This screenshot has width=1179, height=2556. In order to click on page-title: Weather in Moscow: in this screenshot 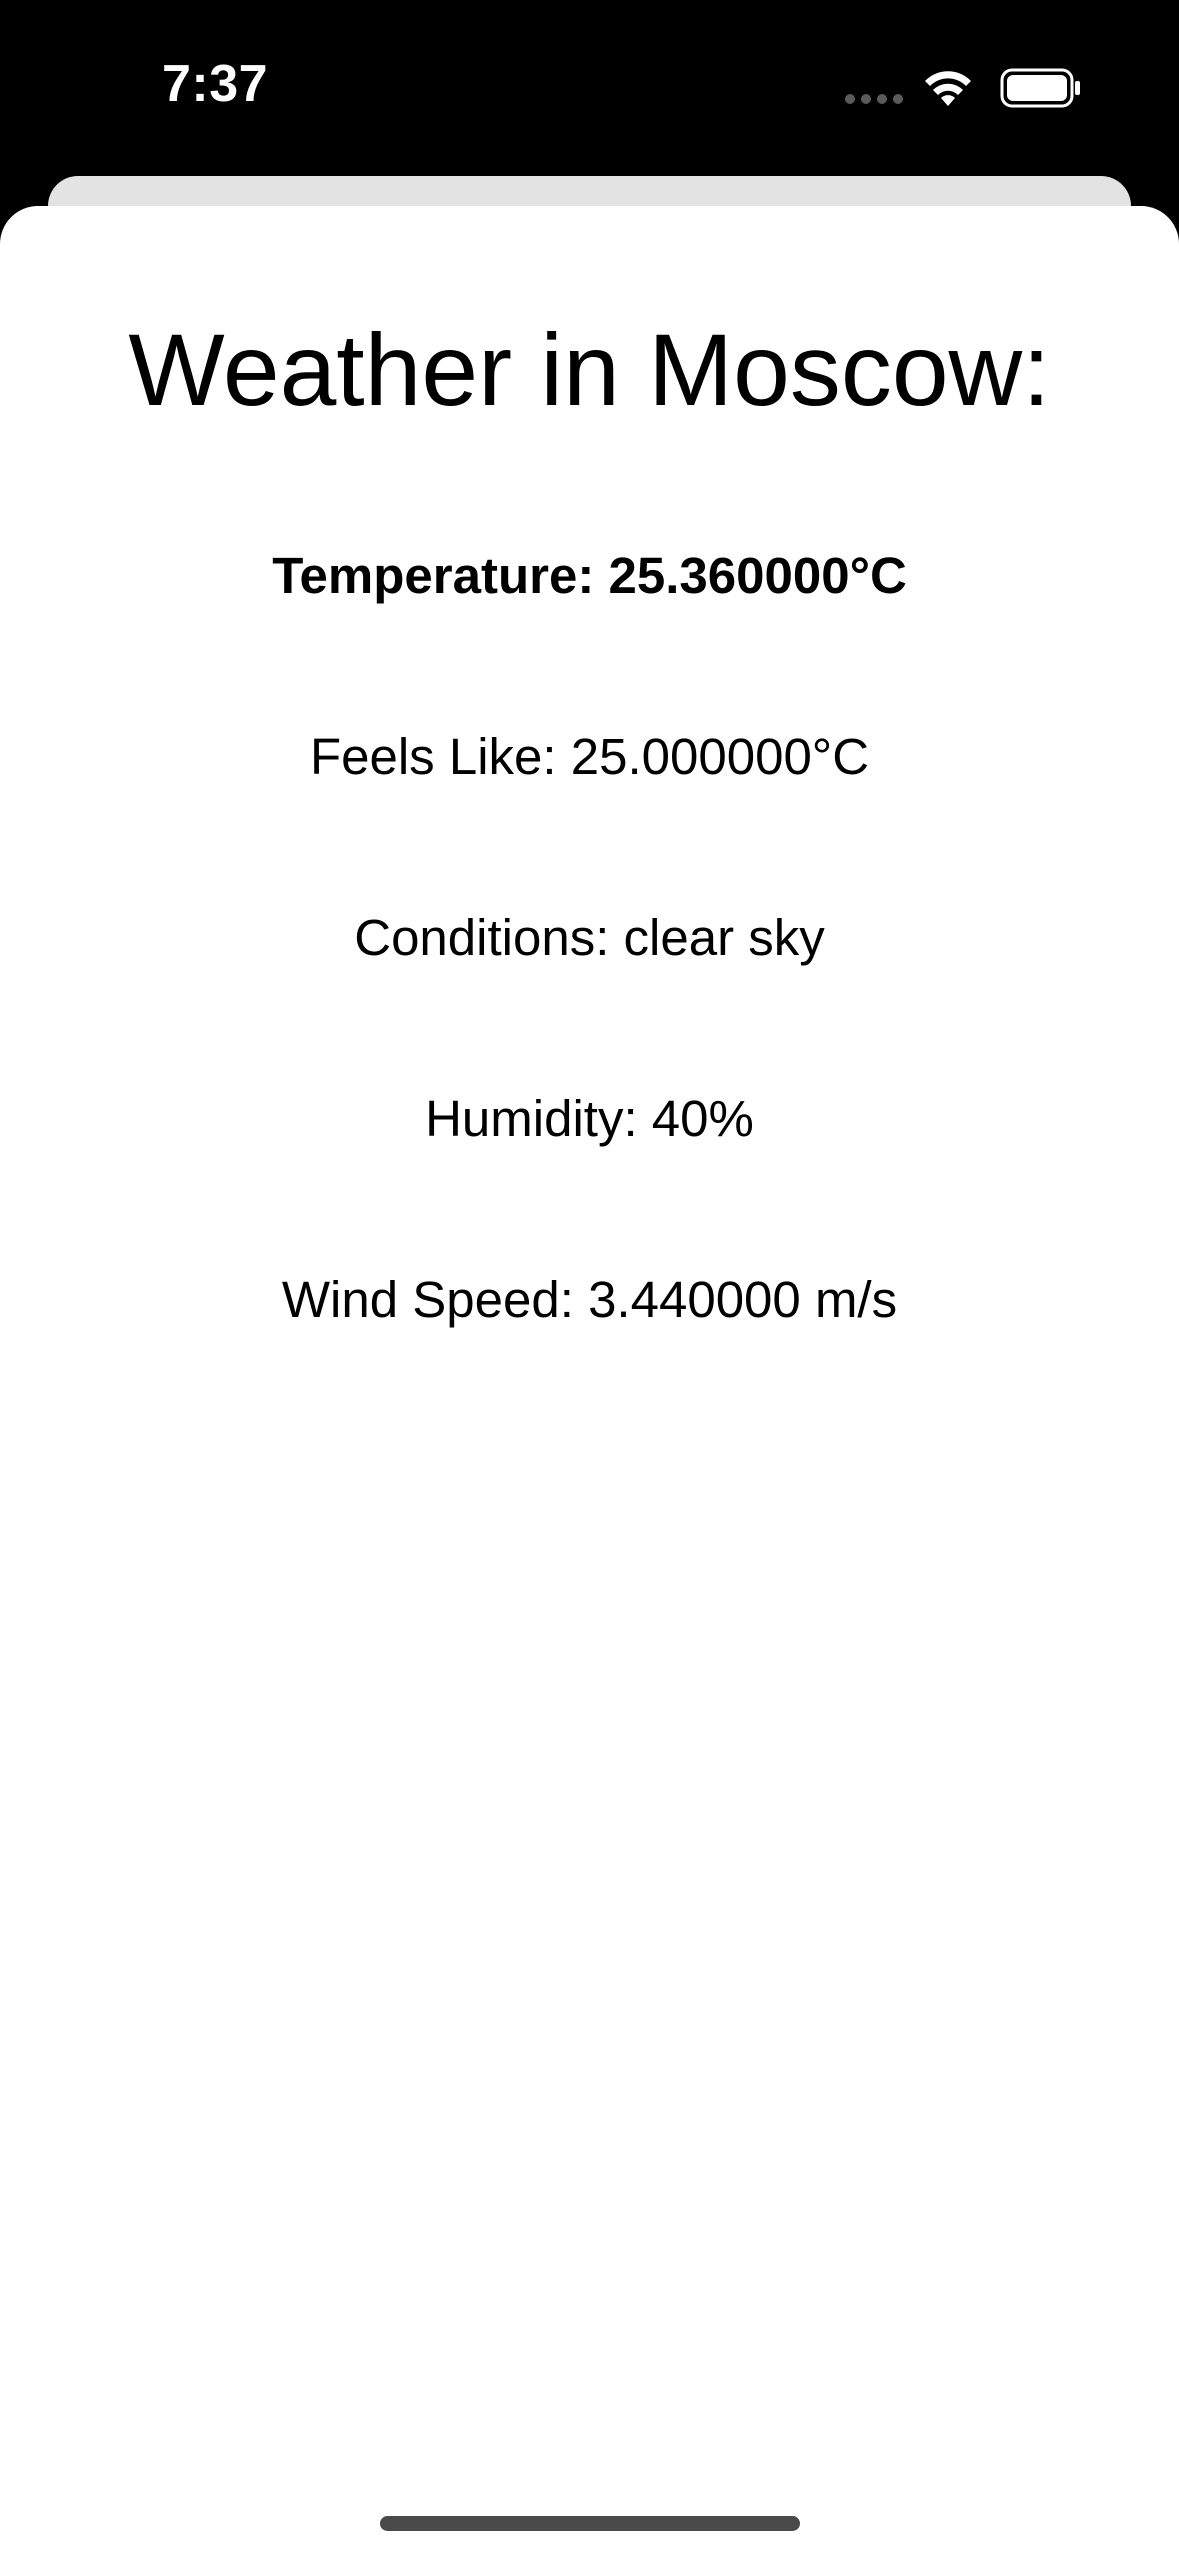, I will do `click(589, 370)`.